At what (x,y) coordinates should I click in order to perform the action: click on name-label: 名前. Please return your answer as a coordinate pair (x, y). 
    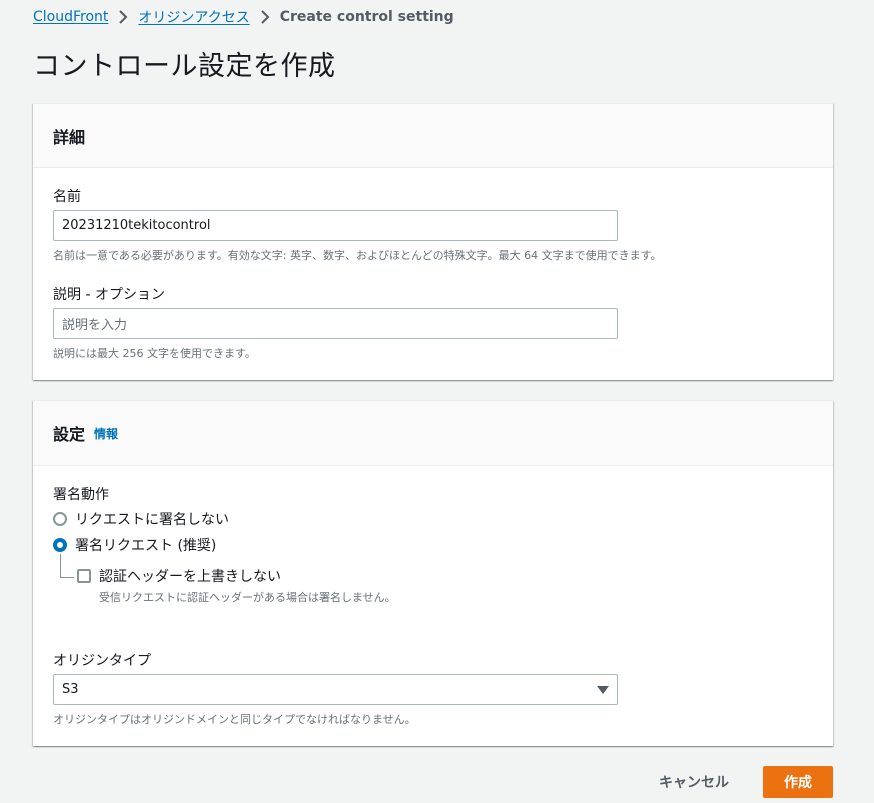
    Looking at the image, I should click on (67, 197).